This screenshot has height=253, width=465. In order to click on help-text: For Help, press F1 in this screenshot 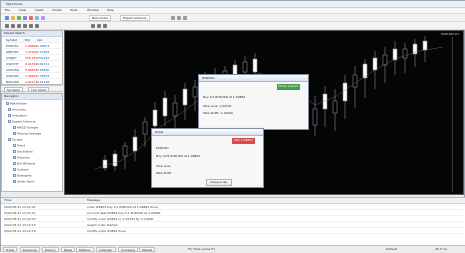, I will do `click(202, 249)`.